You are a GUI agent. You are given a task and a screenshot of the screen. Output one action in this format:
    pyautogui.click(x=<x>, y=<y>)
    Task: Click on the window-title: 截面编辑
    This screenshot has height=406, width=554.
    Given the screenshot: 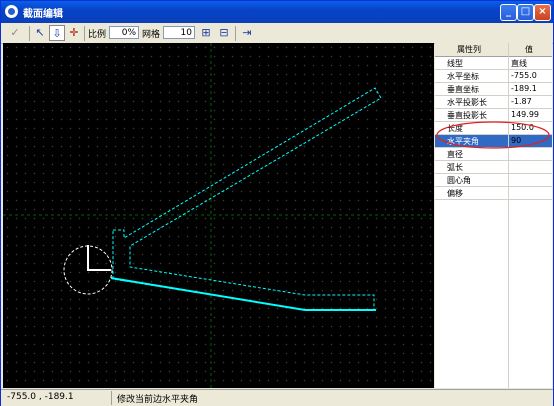 What is the action you would take?
    pyautogui.click(x=43, y=14)
    